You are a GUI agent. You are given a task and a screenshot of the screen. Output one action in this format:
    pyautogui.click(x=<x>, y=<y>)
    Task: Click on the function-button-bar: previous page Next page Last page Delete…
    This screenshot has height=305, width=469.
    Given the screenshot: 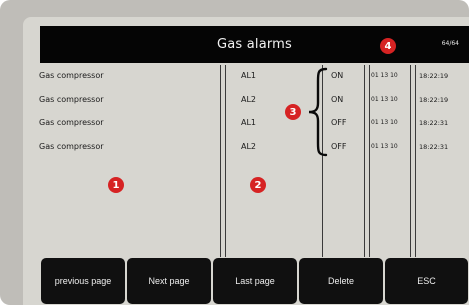 What is the action you would take?
    pyautogui.click(x=254, y=281)
    